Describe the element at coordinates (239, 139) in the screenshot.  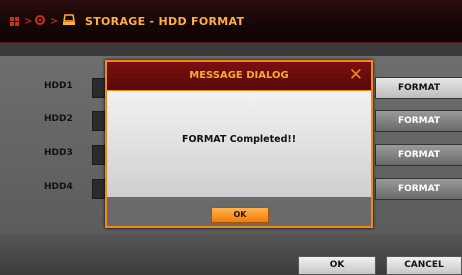
I see `dialog-message: FORMAT Completed!!` at that location.